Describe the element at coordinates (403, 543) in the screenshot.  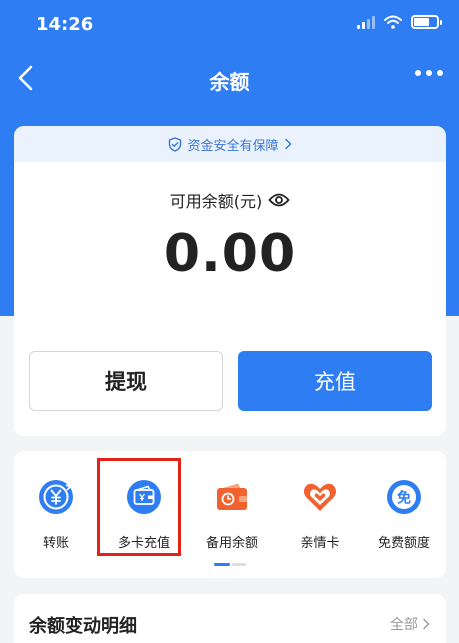
I see `quick-action-label: 免费额度` at that location.